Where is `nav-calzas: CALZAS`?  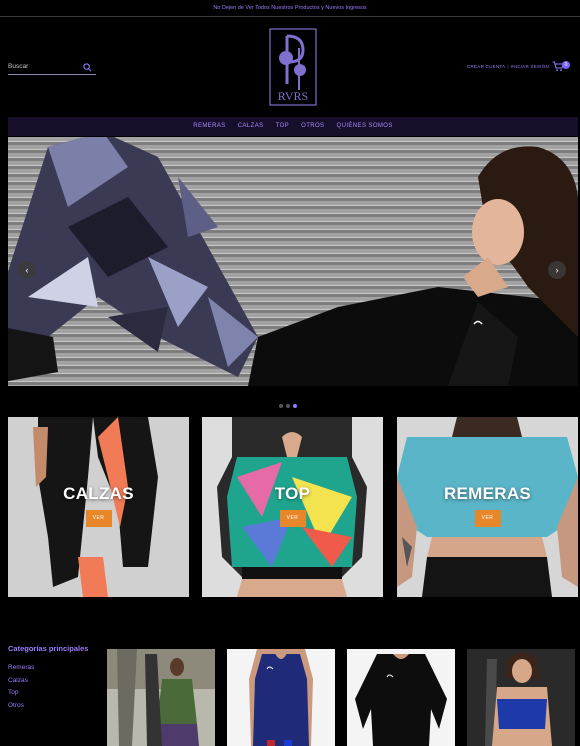 nav-calzas: CALZAS is located at coordinates (251, 126).